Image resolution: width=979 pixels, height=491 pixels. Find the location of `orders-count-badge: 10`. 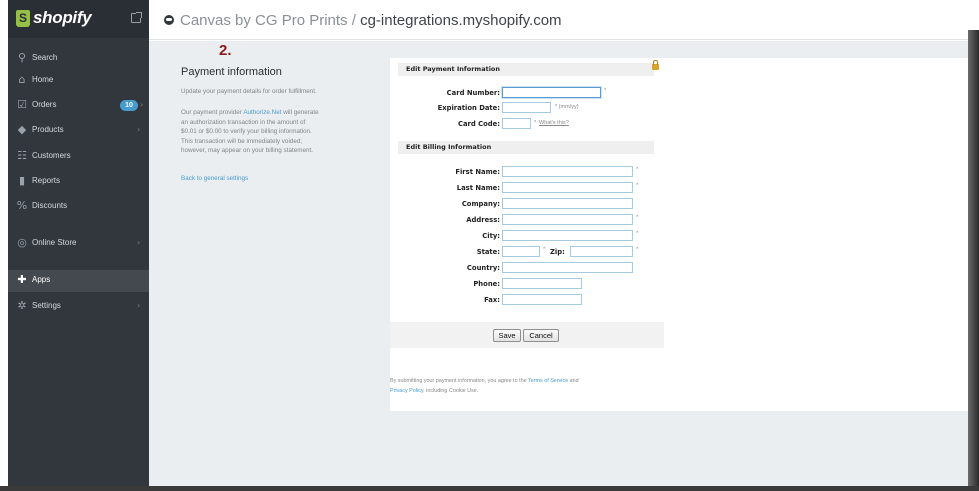

orders-count-badge: 10 is located at coordinates (129, 105).